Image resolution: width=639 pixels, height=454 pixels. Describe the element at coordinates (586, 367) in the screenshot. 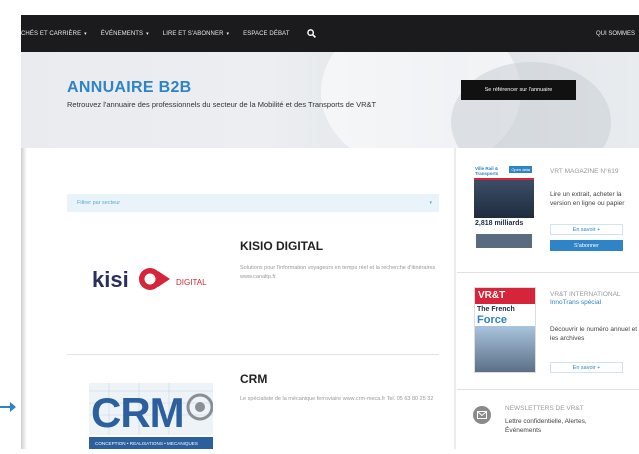

I see `international-more-button: En savoir +` at that location.